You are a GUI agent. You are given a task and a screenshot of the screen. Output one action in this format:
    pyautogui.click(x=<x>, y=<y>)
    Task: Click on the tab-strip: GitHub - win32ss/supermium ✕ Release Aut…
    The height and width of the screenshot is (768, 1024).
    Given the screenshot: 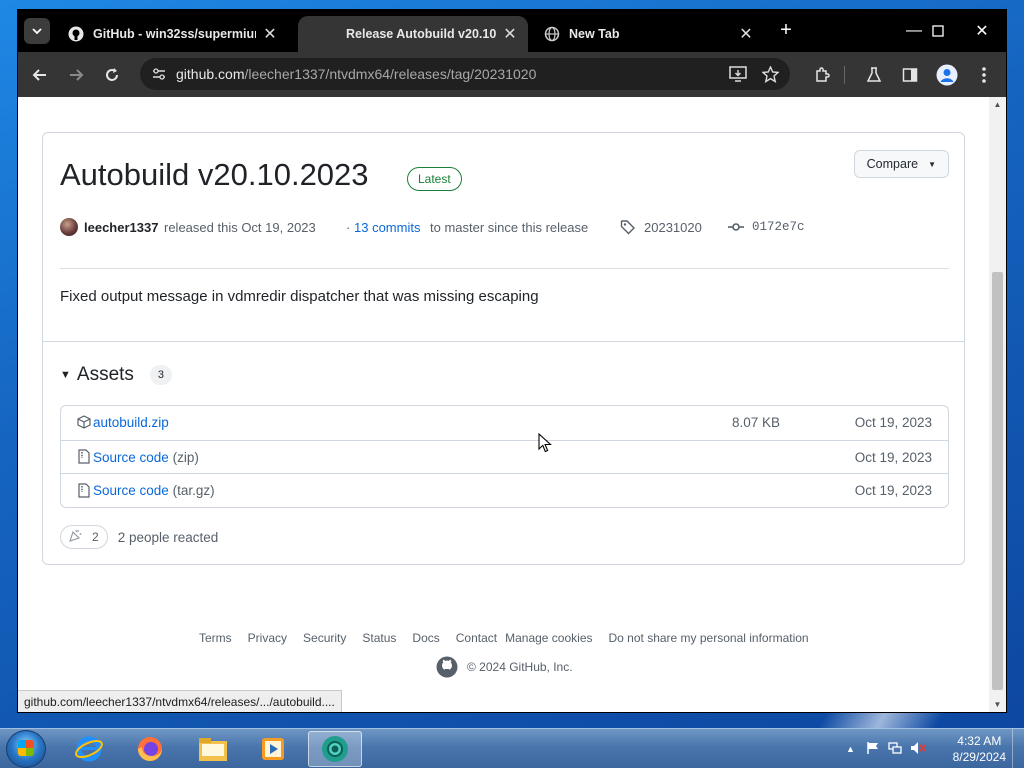 What is the action you would take?
    pyautogui.click(x=512, y=31)
    